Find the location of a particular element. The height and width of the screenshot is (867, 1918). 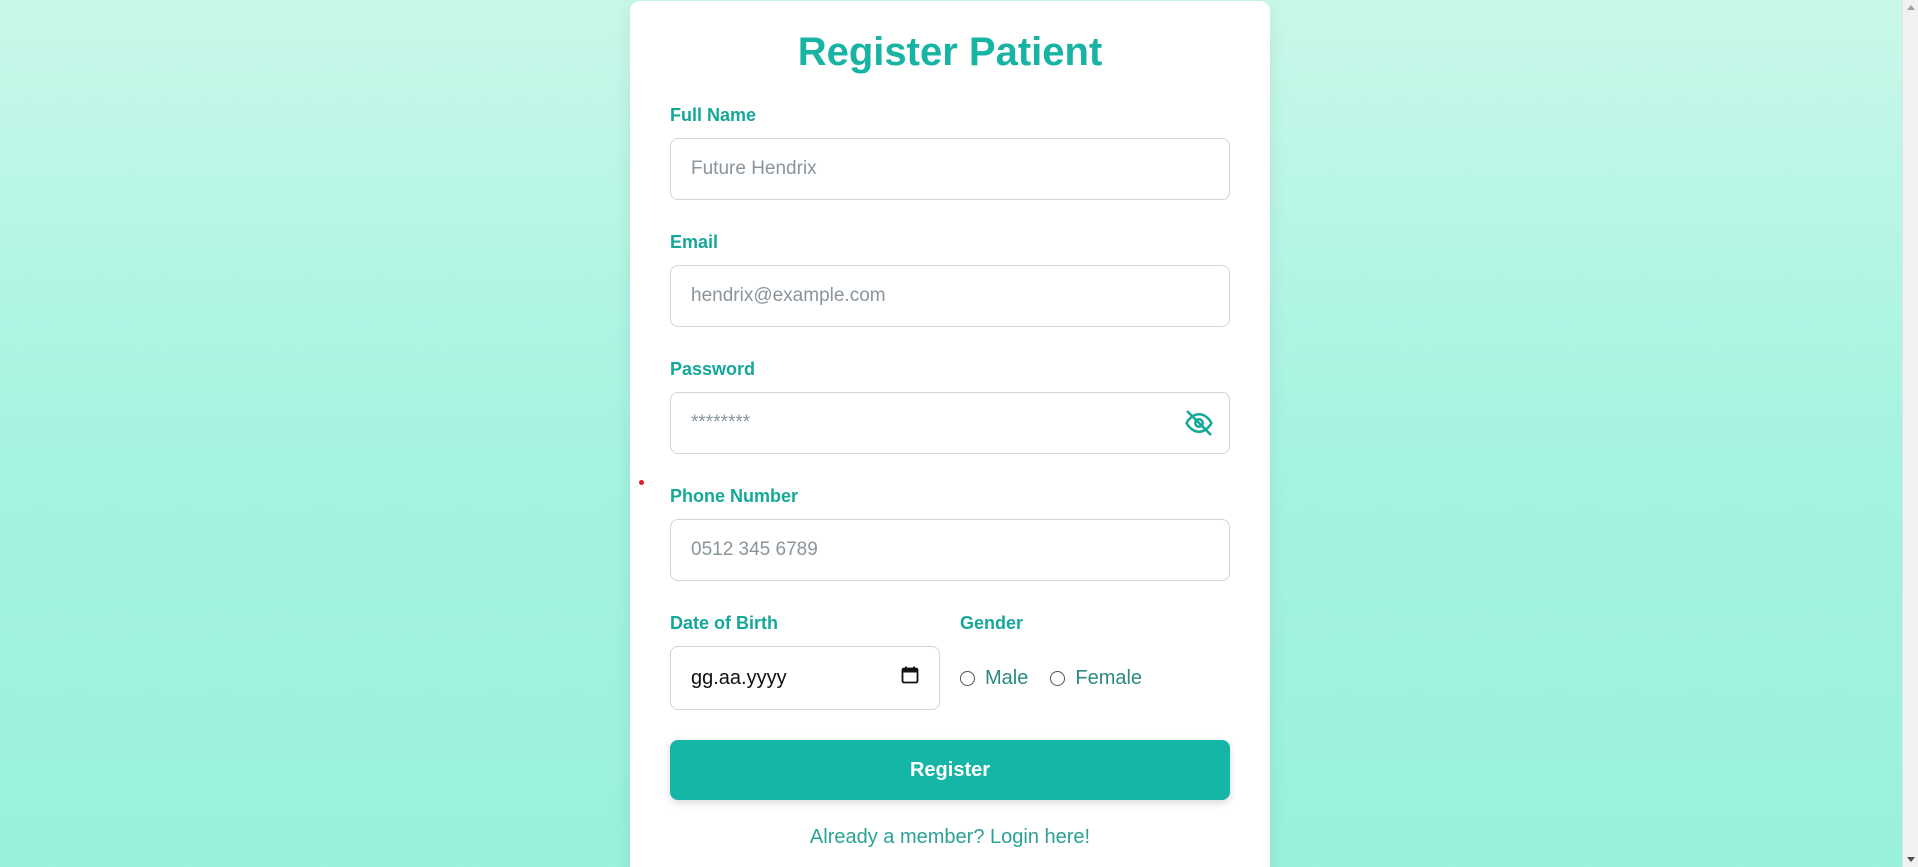

password-group: Password is located at coordinates (950, 406).